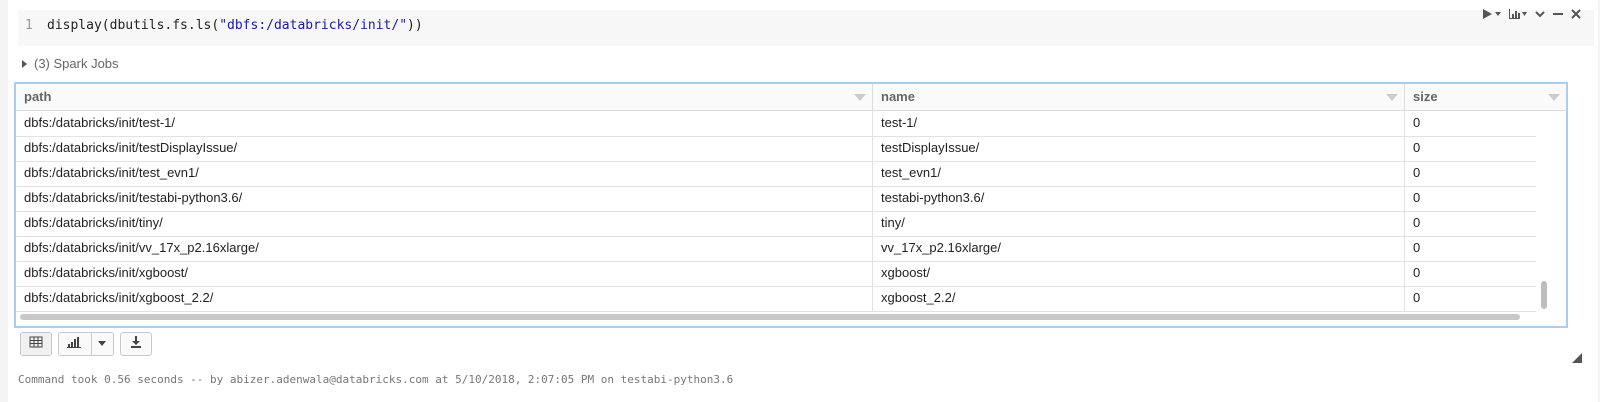  I want to click on cell-path: dbfs:/databricks/init/test-1/, so click(444, 123).